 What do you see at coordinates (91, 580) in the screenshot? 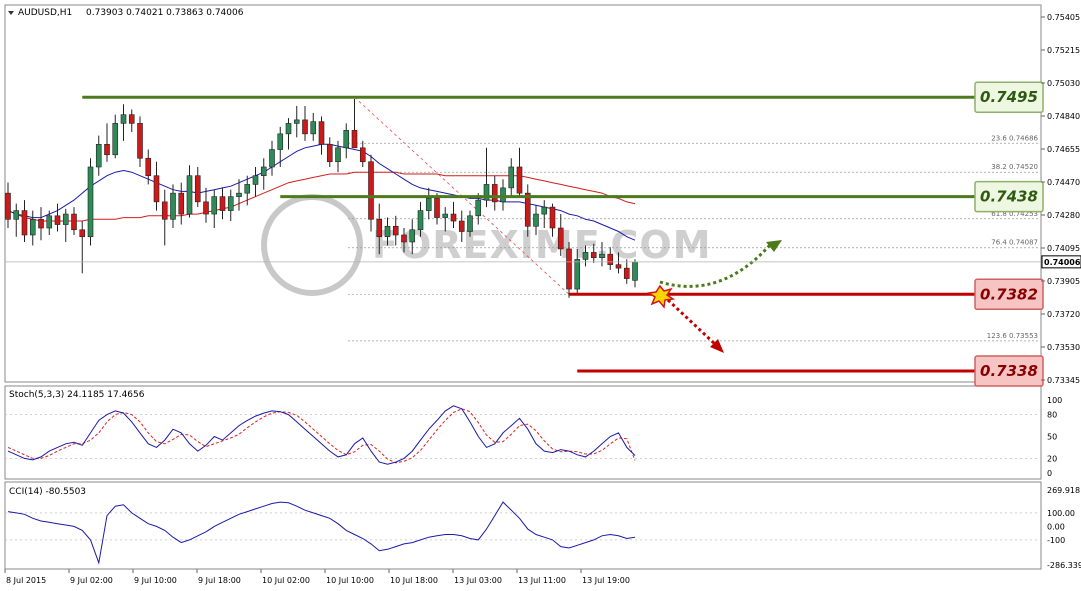
I see `time-tick-label: 9 Jul 02:00` at bounding box center [91, 580].